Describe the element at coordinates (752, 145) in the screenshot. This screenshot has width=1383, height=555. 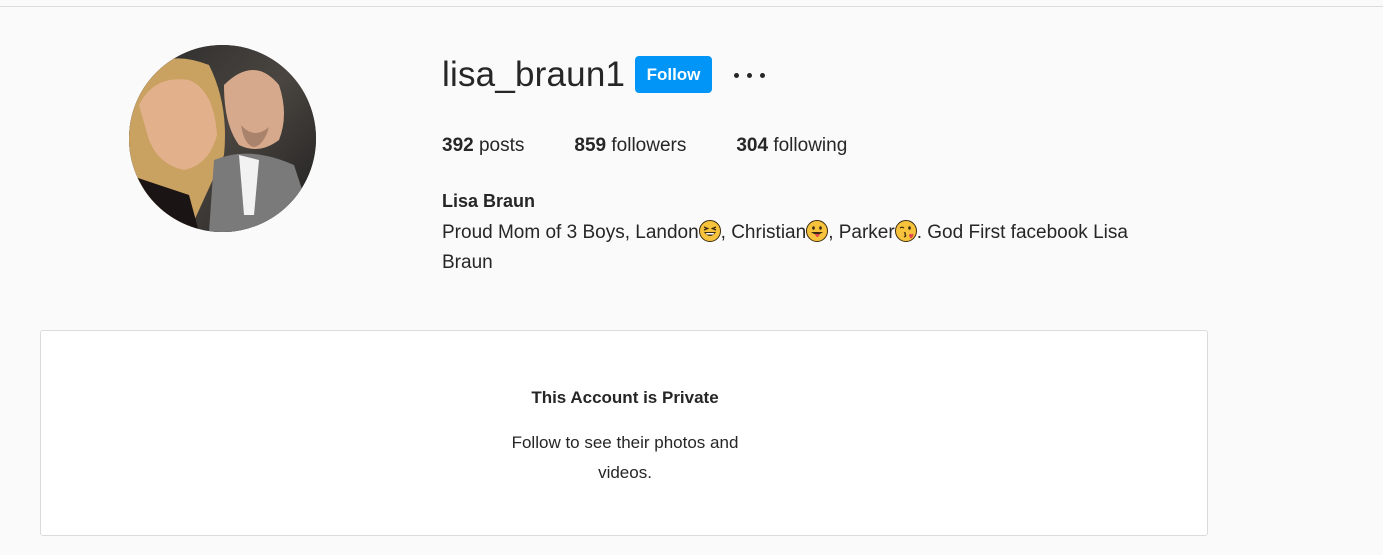
I see `following-count: 304` at that location.